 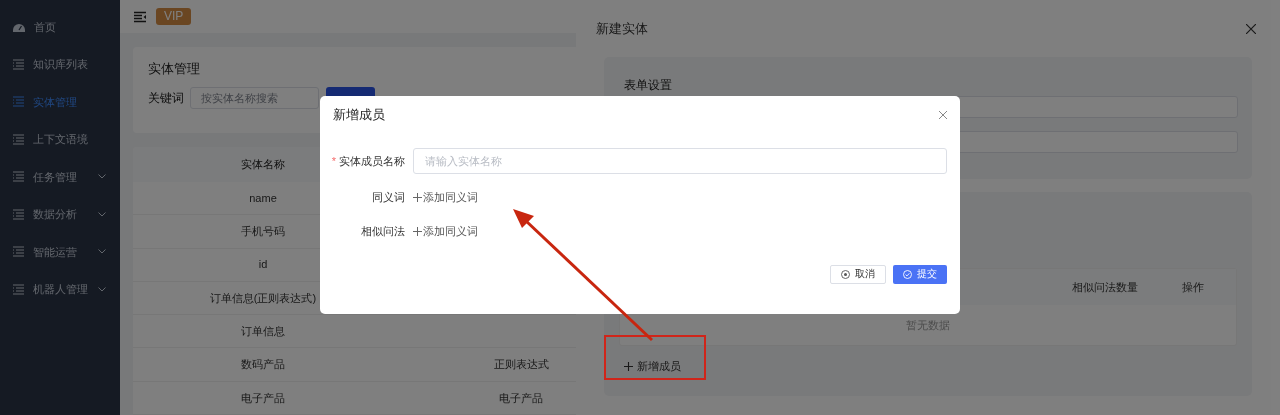 I want to click on sidebar-item: 任务管理, so click(x=60, y=177).